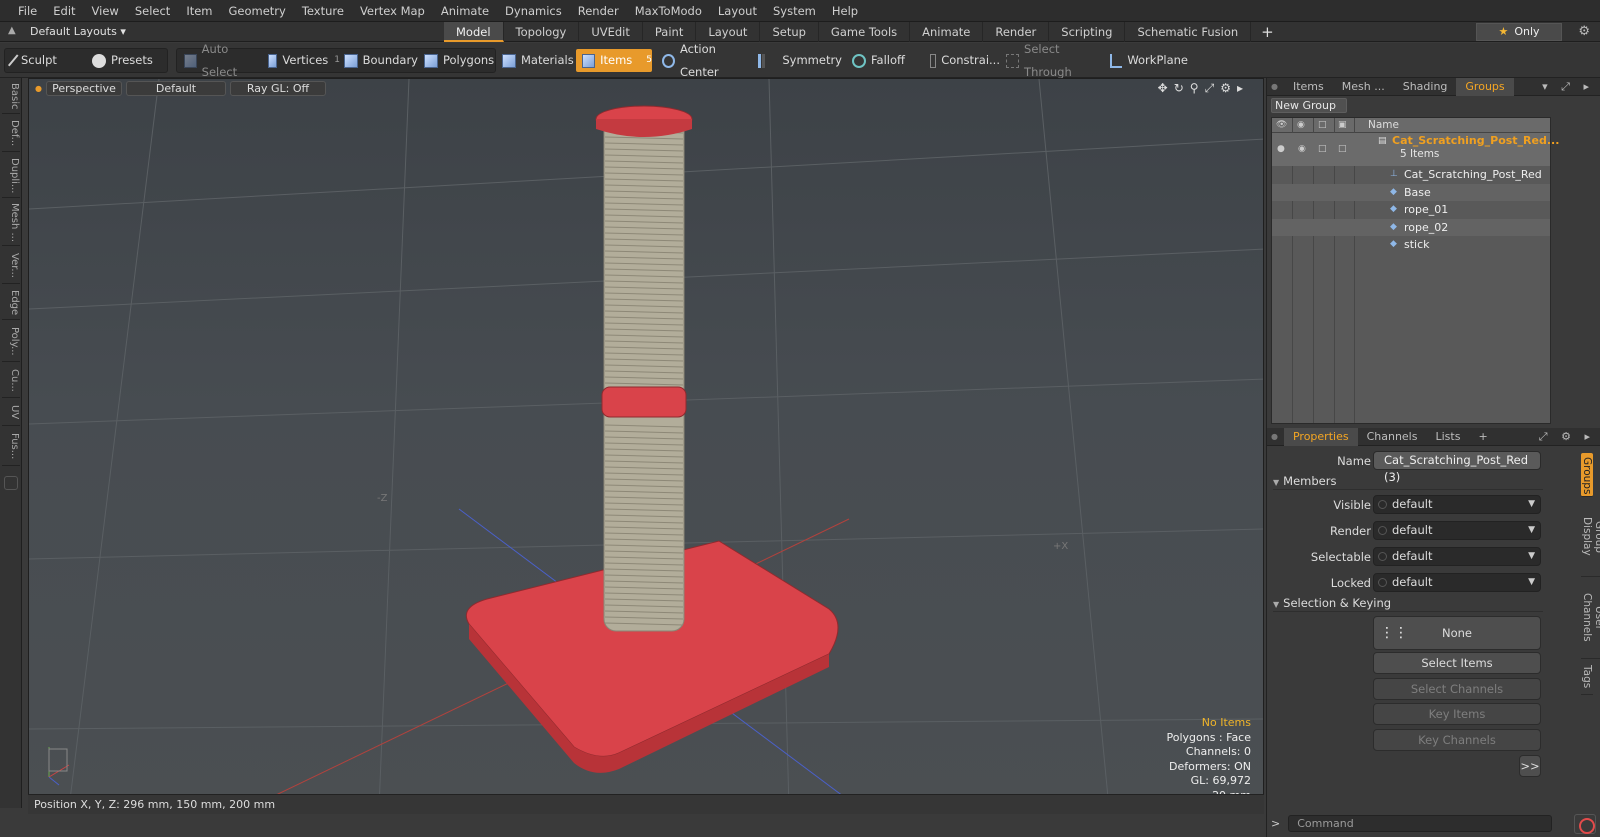 This screenshot has width=1600, height=837. I want to click on list-item: ⊥ Cat_Scratching_Post_Red, so click(1411, 175).